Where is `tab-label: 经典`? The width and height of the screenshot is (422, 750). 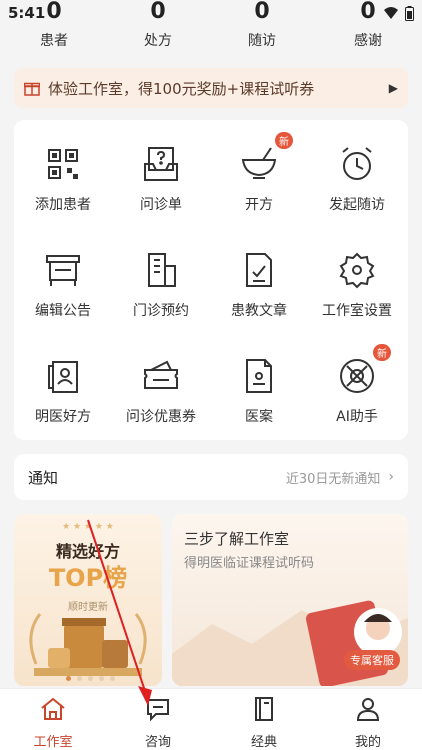 tab-label: 经典 is located at coordinates (263, 742).